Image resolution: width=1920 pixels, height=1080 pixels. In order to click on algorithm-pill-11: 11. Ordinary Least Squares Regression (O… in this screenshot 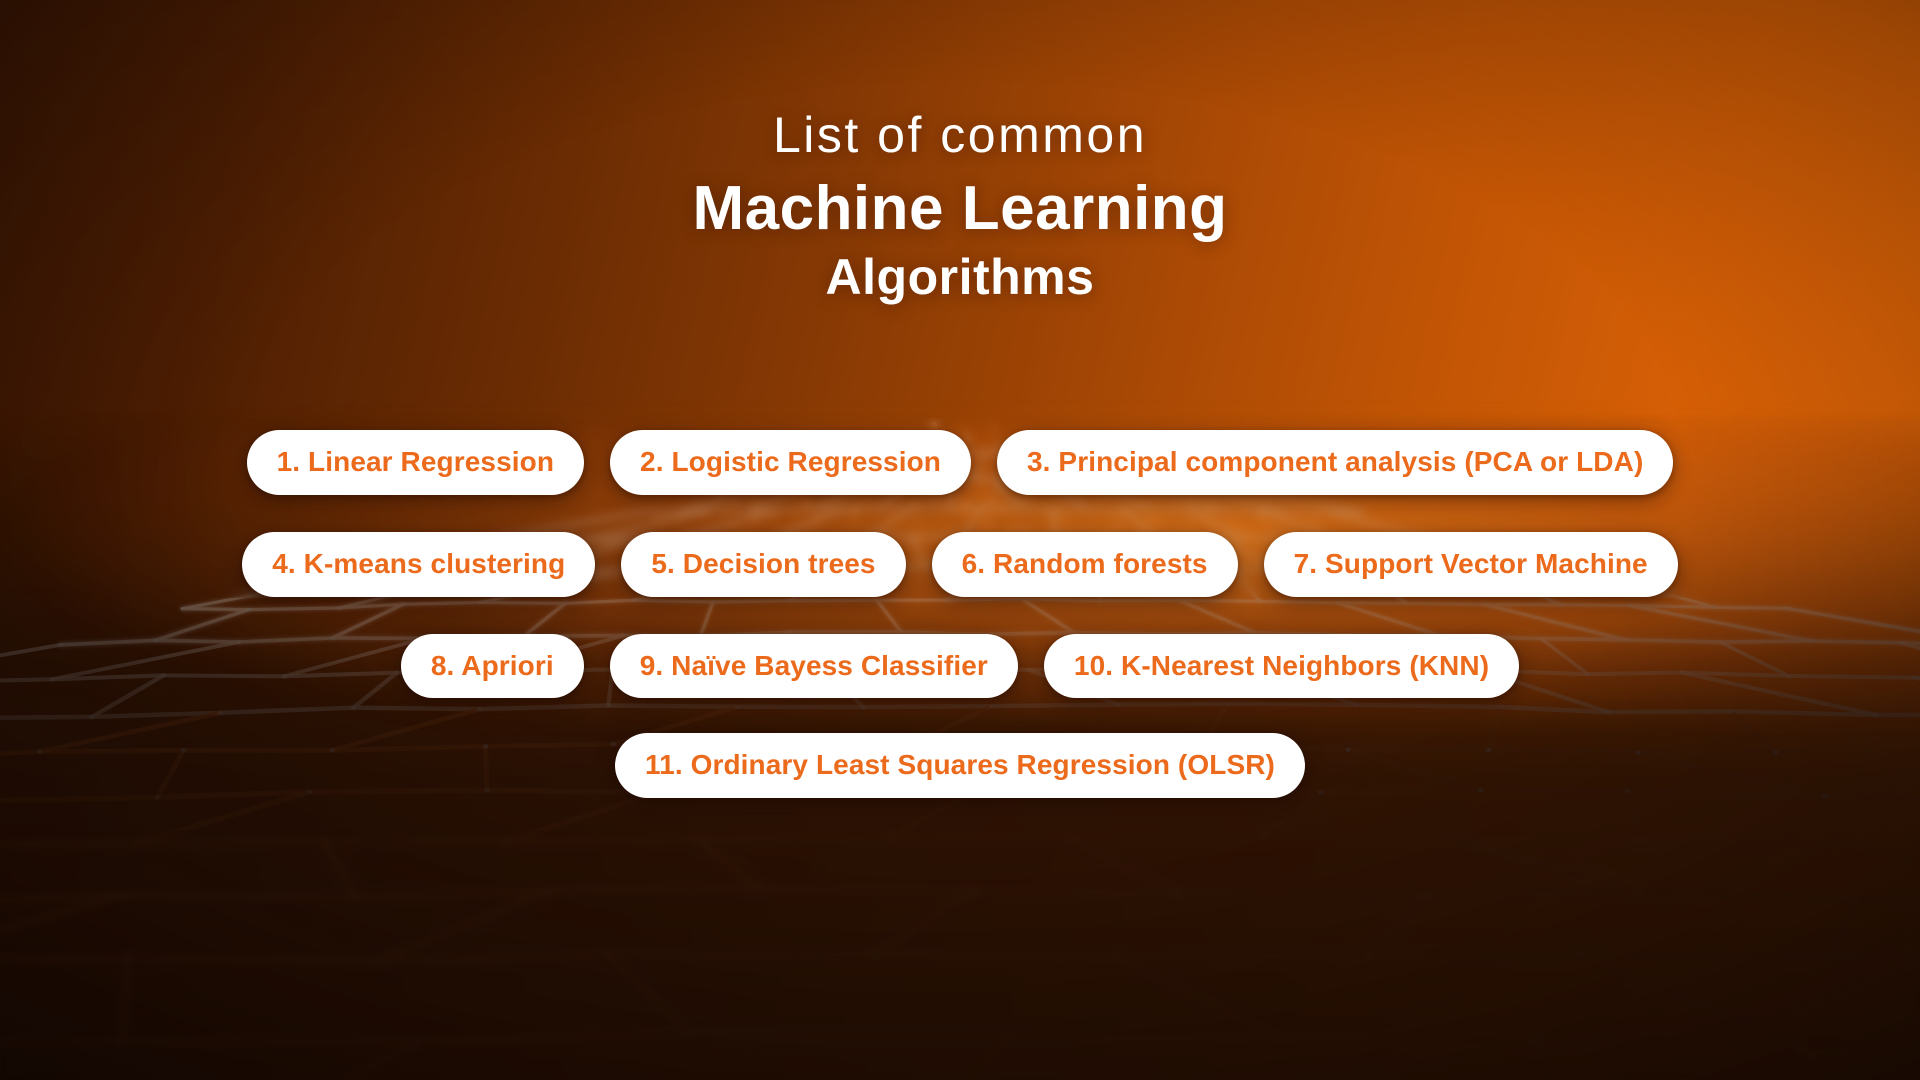, I will do `click(960, 766)`.